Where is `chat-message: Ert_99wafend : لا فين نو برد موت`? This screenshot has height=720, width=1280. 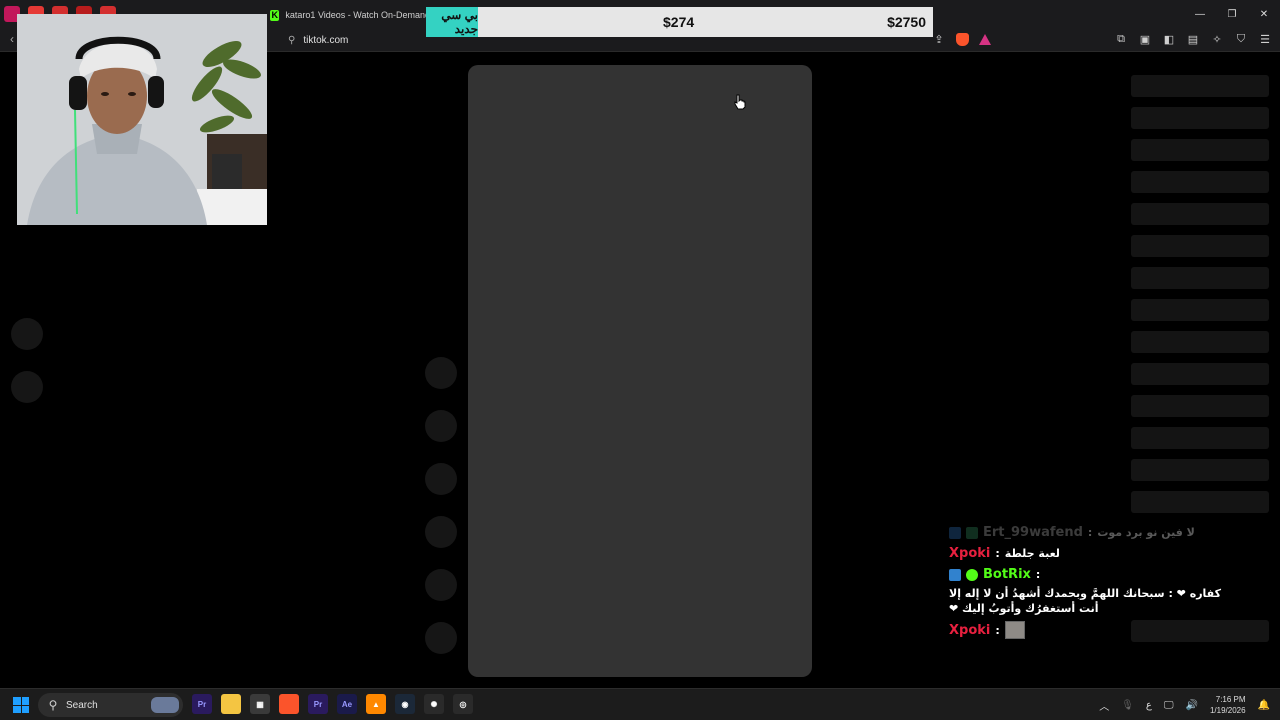
chat-message: Ert_99wafend : لا فين نو برد موت is located at coordinates (1110, 532).